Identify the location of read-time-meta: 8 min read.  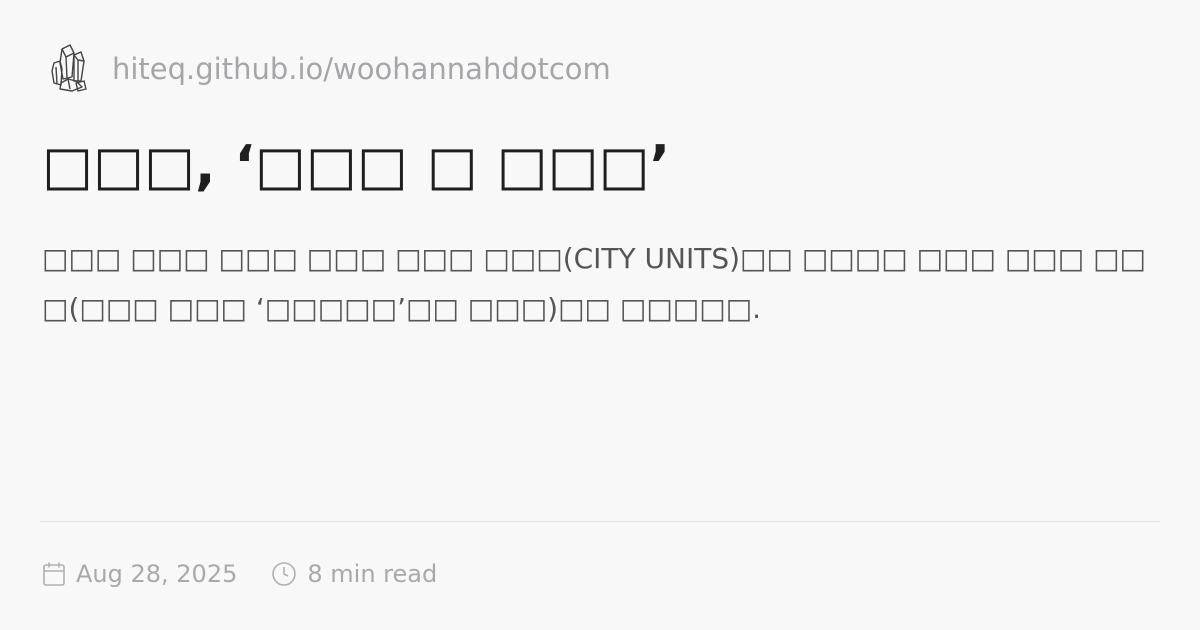
(354, 574).